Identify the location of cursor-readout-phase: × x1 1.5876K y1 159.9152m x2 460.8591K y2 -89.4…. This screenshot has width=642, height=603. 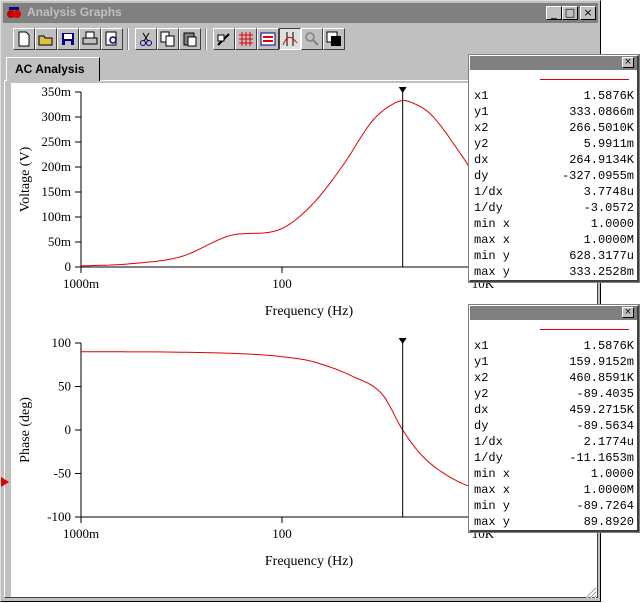
(554, 418).